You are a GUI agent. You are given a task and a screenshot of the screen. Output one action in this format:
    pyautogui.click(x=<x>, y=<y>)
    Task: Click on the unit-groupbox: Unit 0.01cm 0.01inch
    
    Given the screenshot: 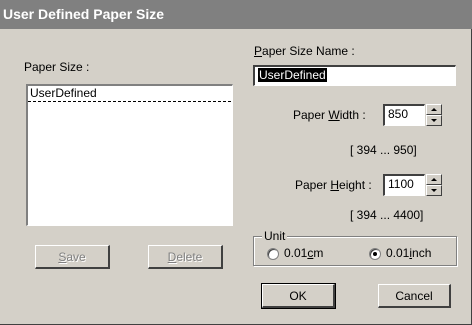 What is the action you would take?
    pyautogui.click(x=355, y=247)
    